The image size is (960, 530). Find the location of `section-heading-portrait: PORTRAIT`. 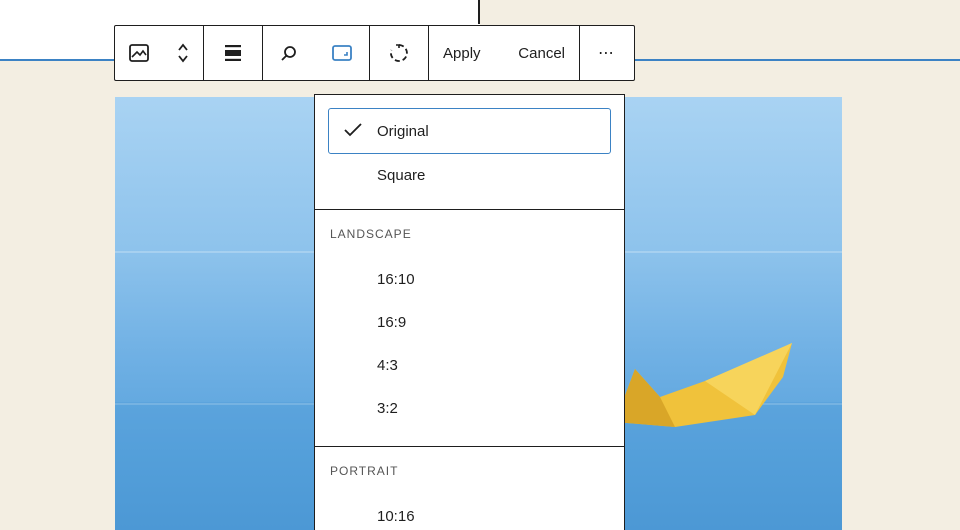

section-heading-portrait: PORTRAIT is located at coordinates (364, 471).